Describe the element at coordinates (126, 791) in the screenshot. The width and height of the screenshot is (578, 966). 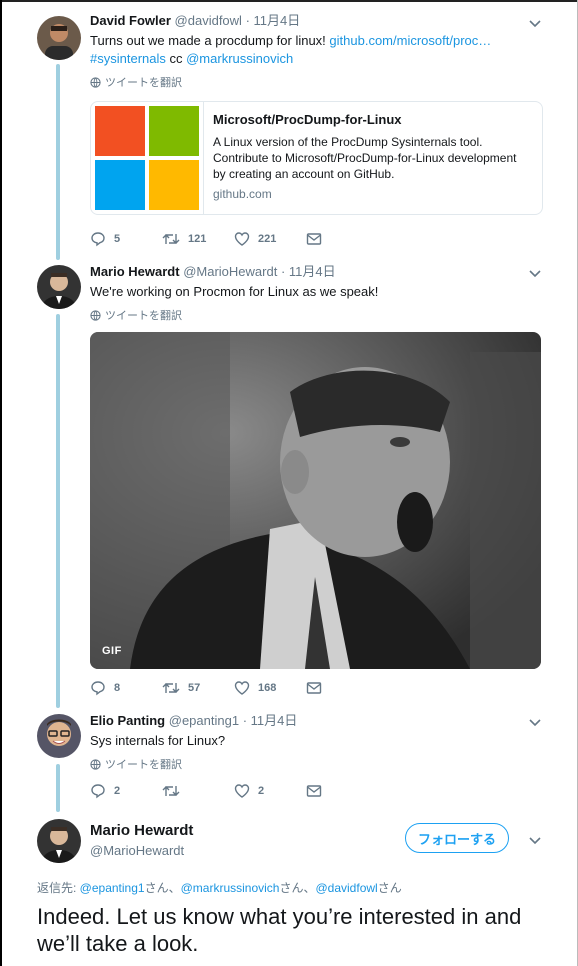
I see `reply-button: 2` at that location.